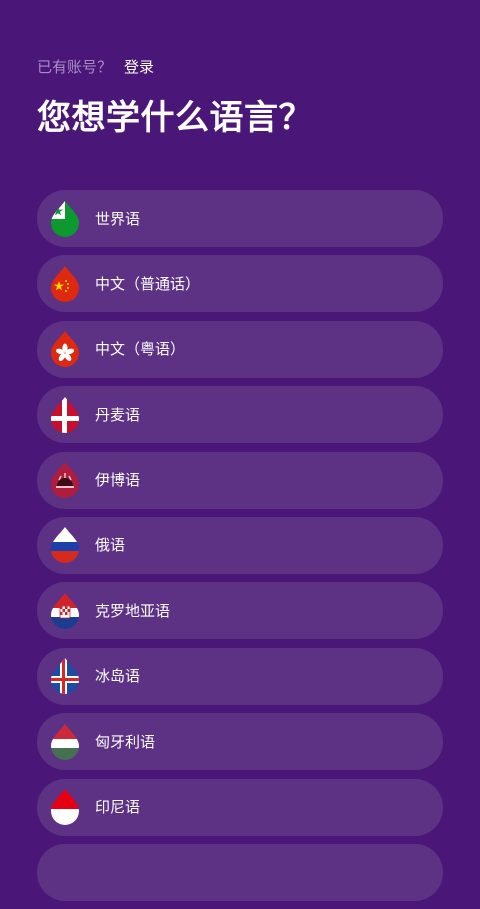 The height and width of the screenshot is (909, 480). I want to click on russia-flag-icon, so click(65, 545).